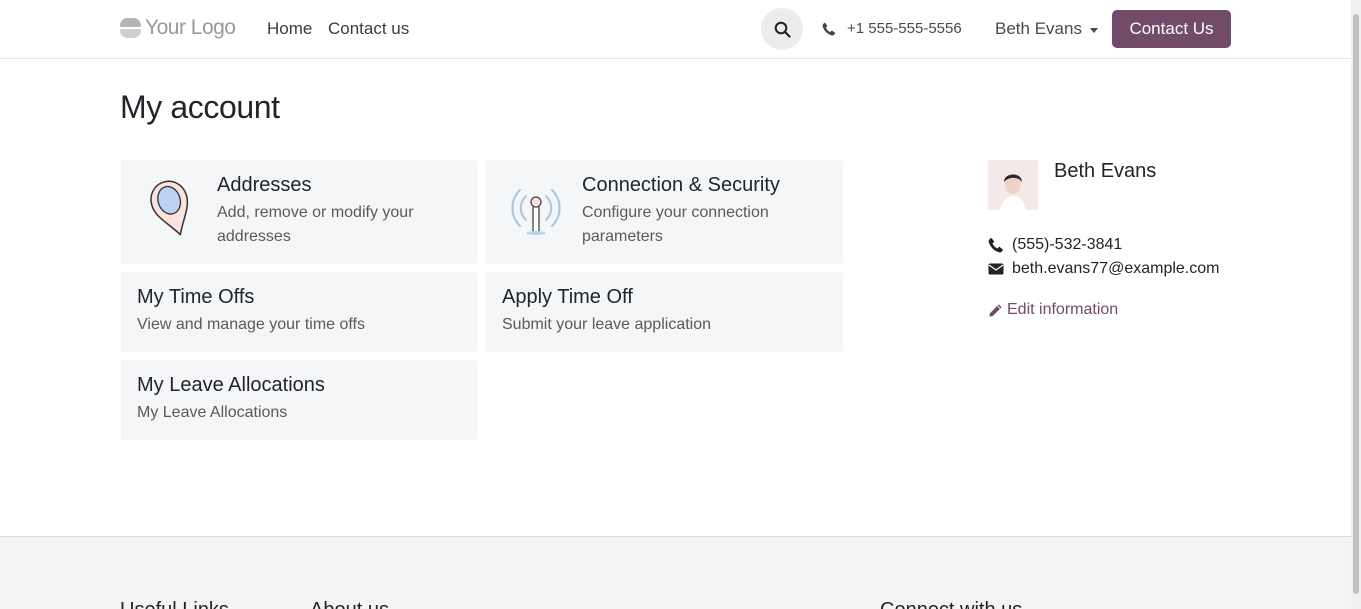 This screenshot has width=1361, height=609. I want to click on card-allocations-title: My Leave Allocations, so click(231, 385).